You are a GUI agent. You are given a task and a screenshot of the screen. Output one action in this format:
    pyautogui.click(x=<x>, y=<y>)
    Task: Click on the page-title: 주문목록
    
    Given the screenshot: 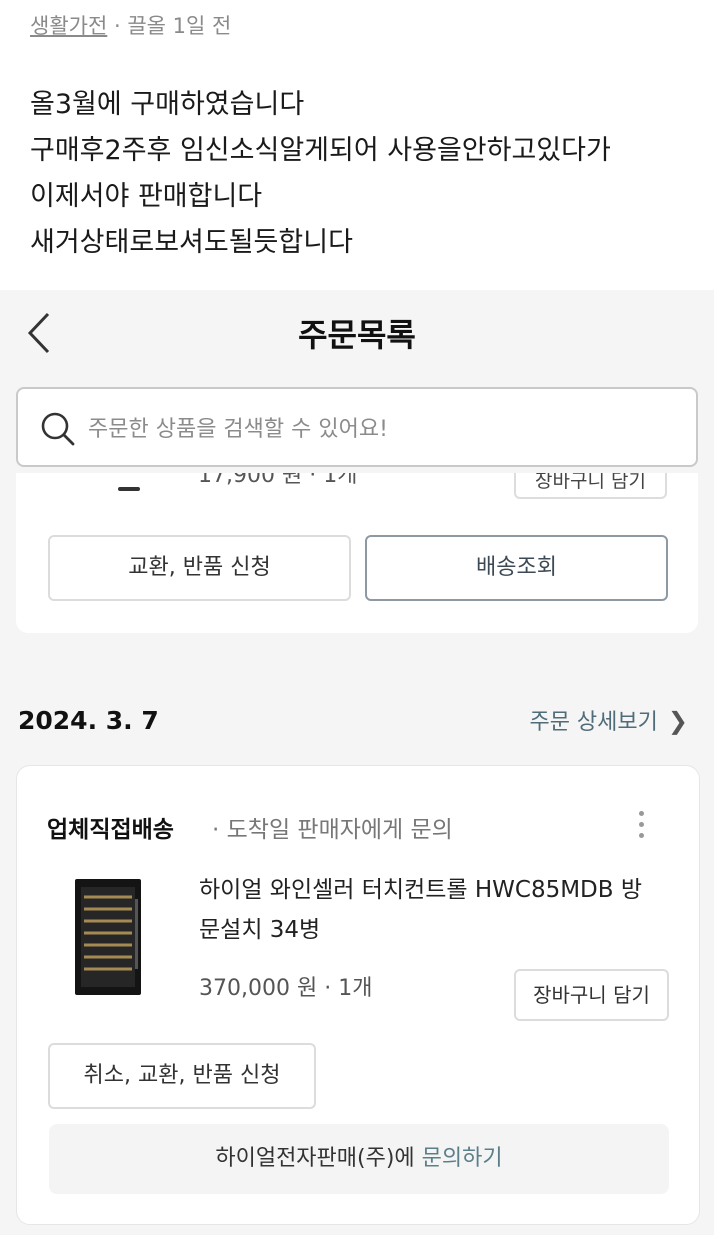 What is the action you would take?
    pyautogui.click(x=357, y=335)
    